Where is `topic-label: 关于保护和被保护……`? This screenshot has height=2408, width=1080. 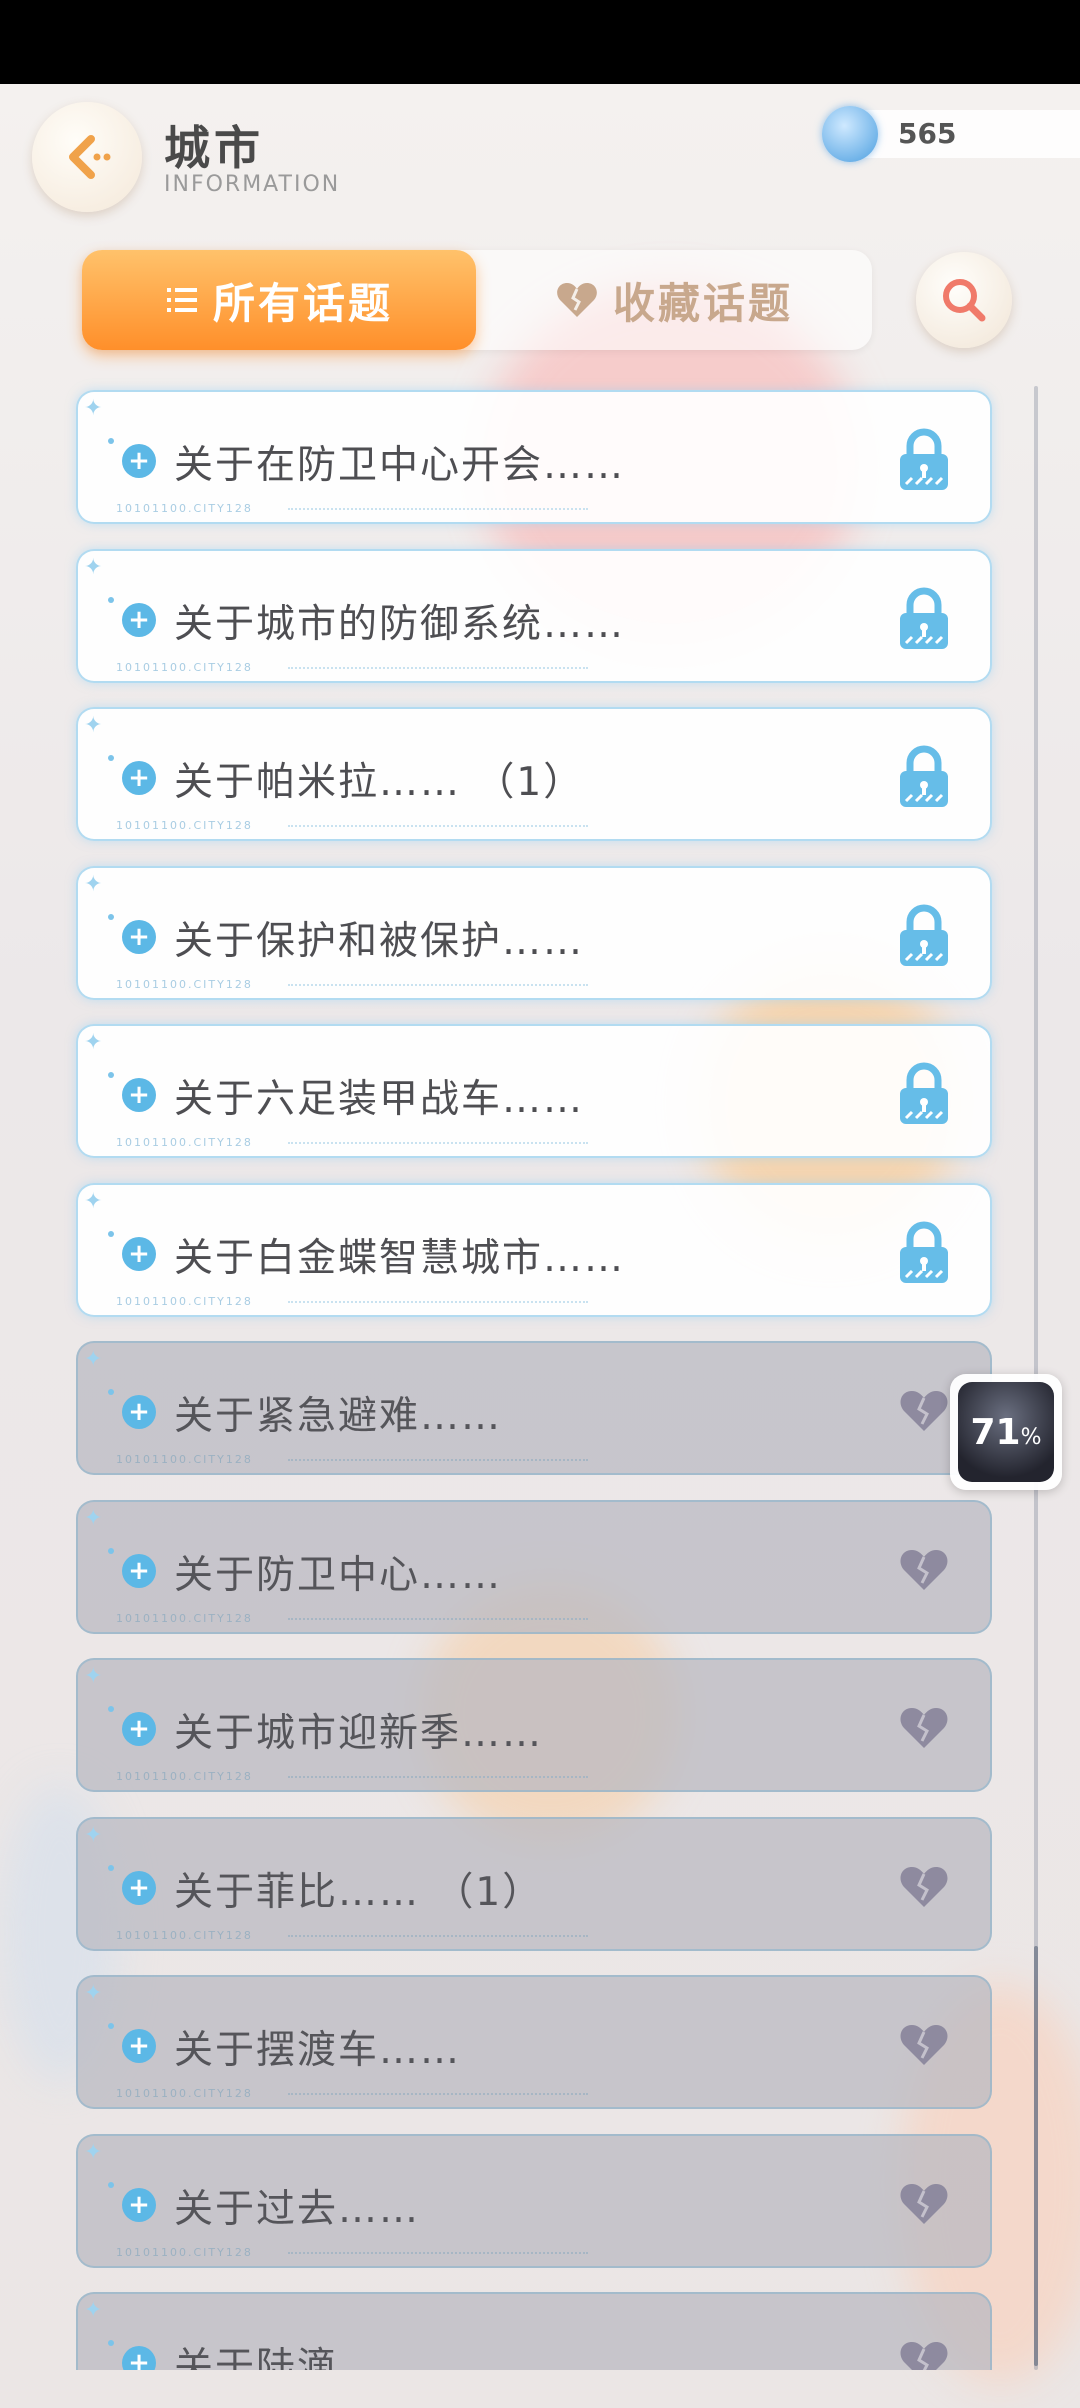
topic-label: 关于保护和被保护…… is located at coordinates (379, 941).